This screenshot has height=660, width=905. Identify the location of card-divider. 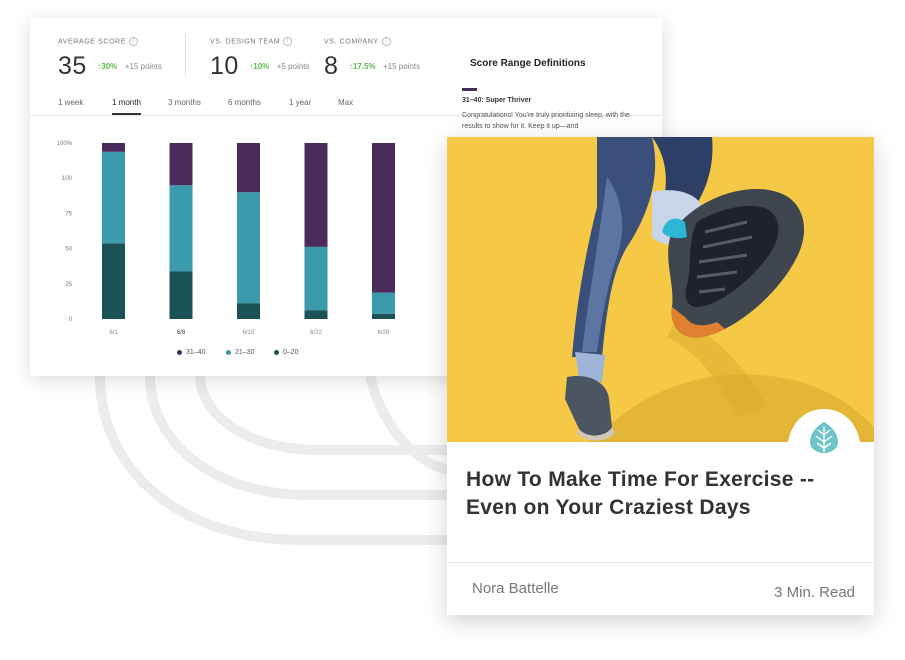
(660, 562).